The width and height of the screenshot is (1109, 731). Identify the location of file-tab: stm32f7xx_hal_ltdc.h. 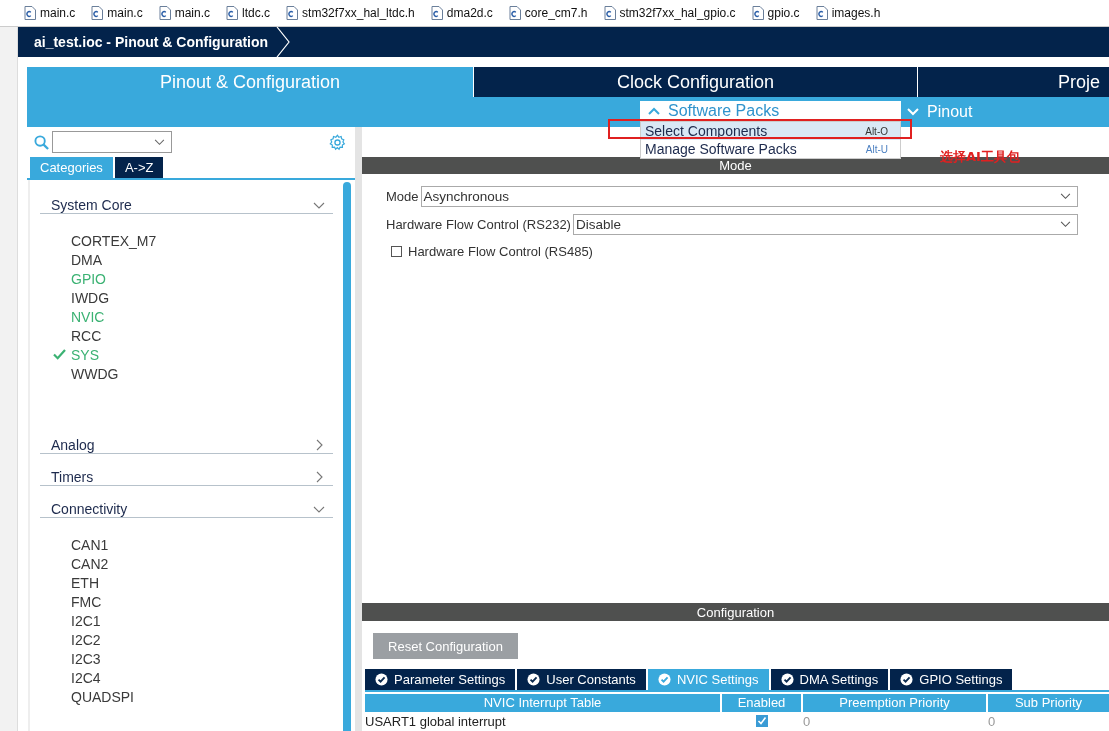
(342, 13).